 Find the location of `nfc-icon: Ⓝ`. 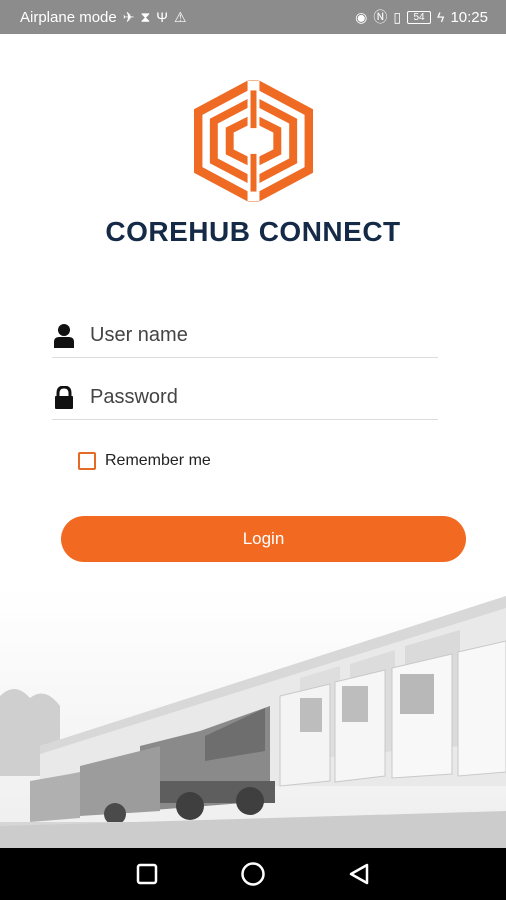

nfc-icon: Ⓝ is located at coordinates (380, 17).